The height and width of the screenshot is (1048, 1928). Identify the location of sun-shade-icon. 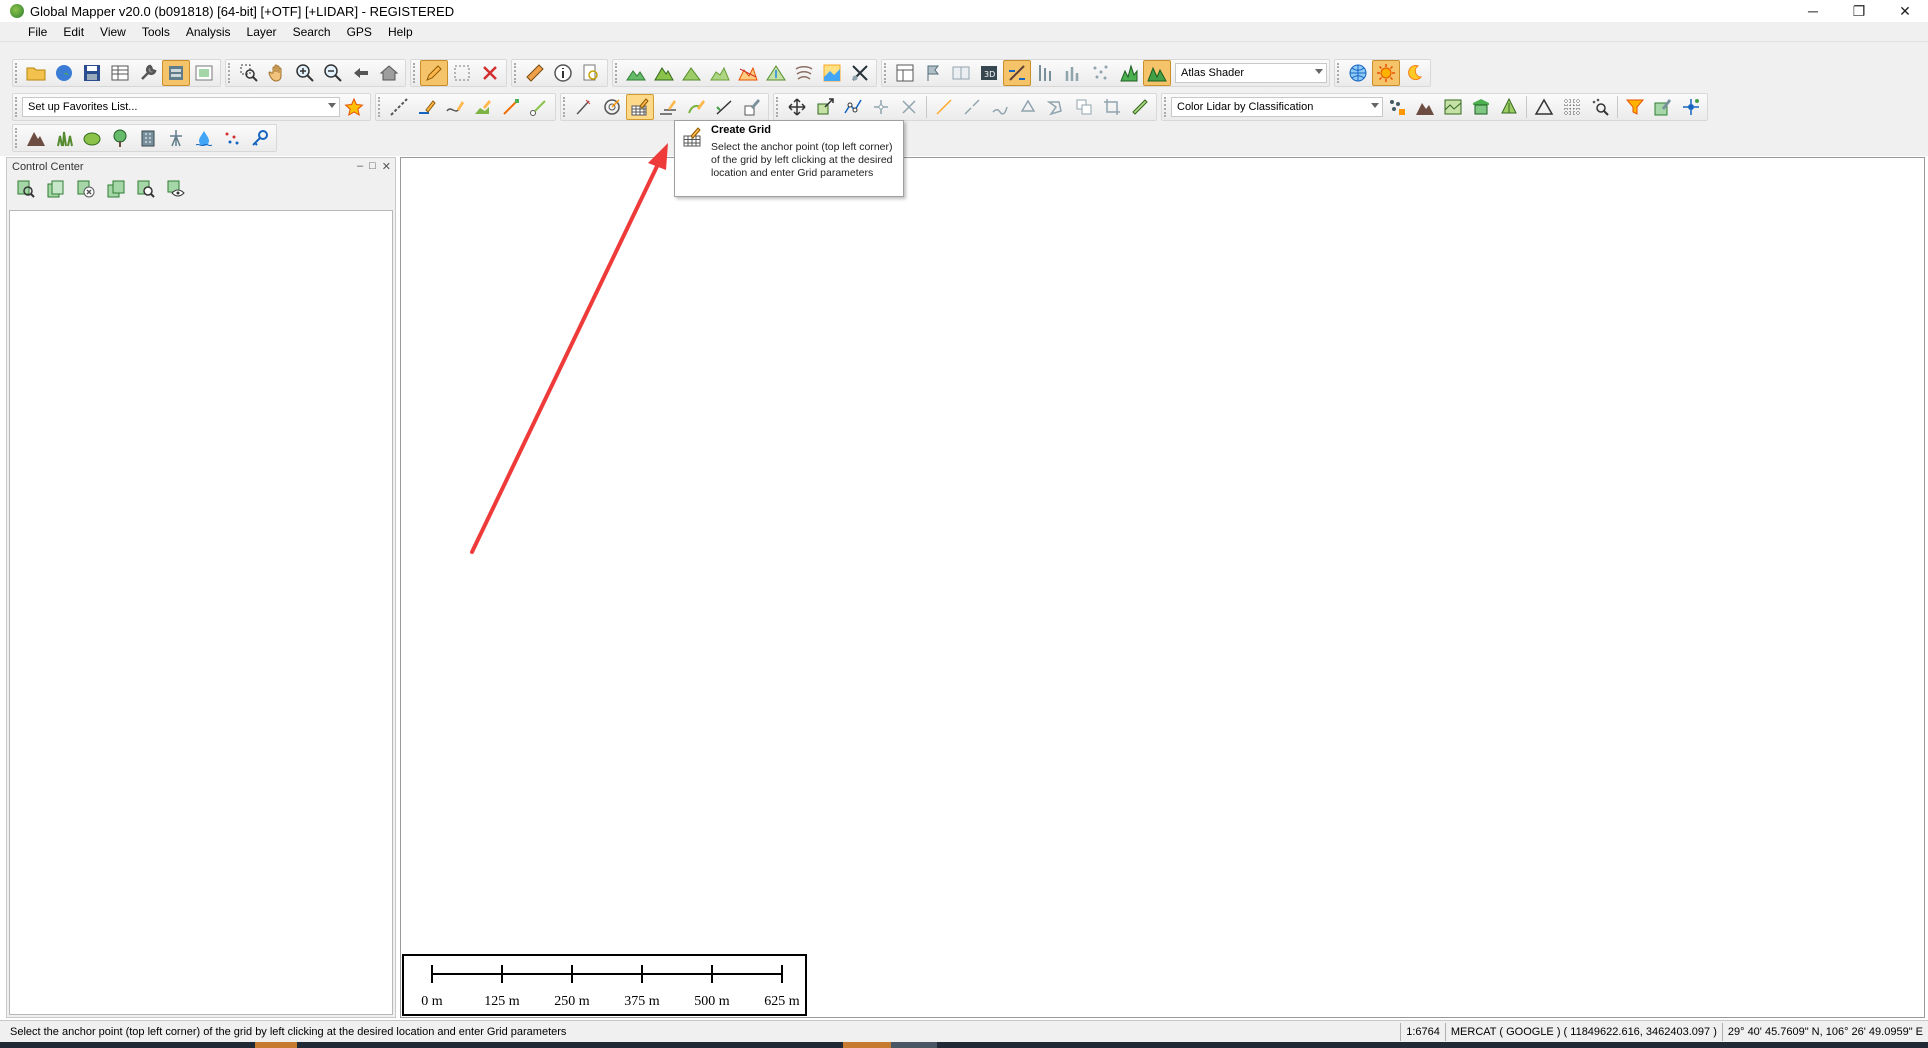
(1386, 73).